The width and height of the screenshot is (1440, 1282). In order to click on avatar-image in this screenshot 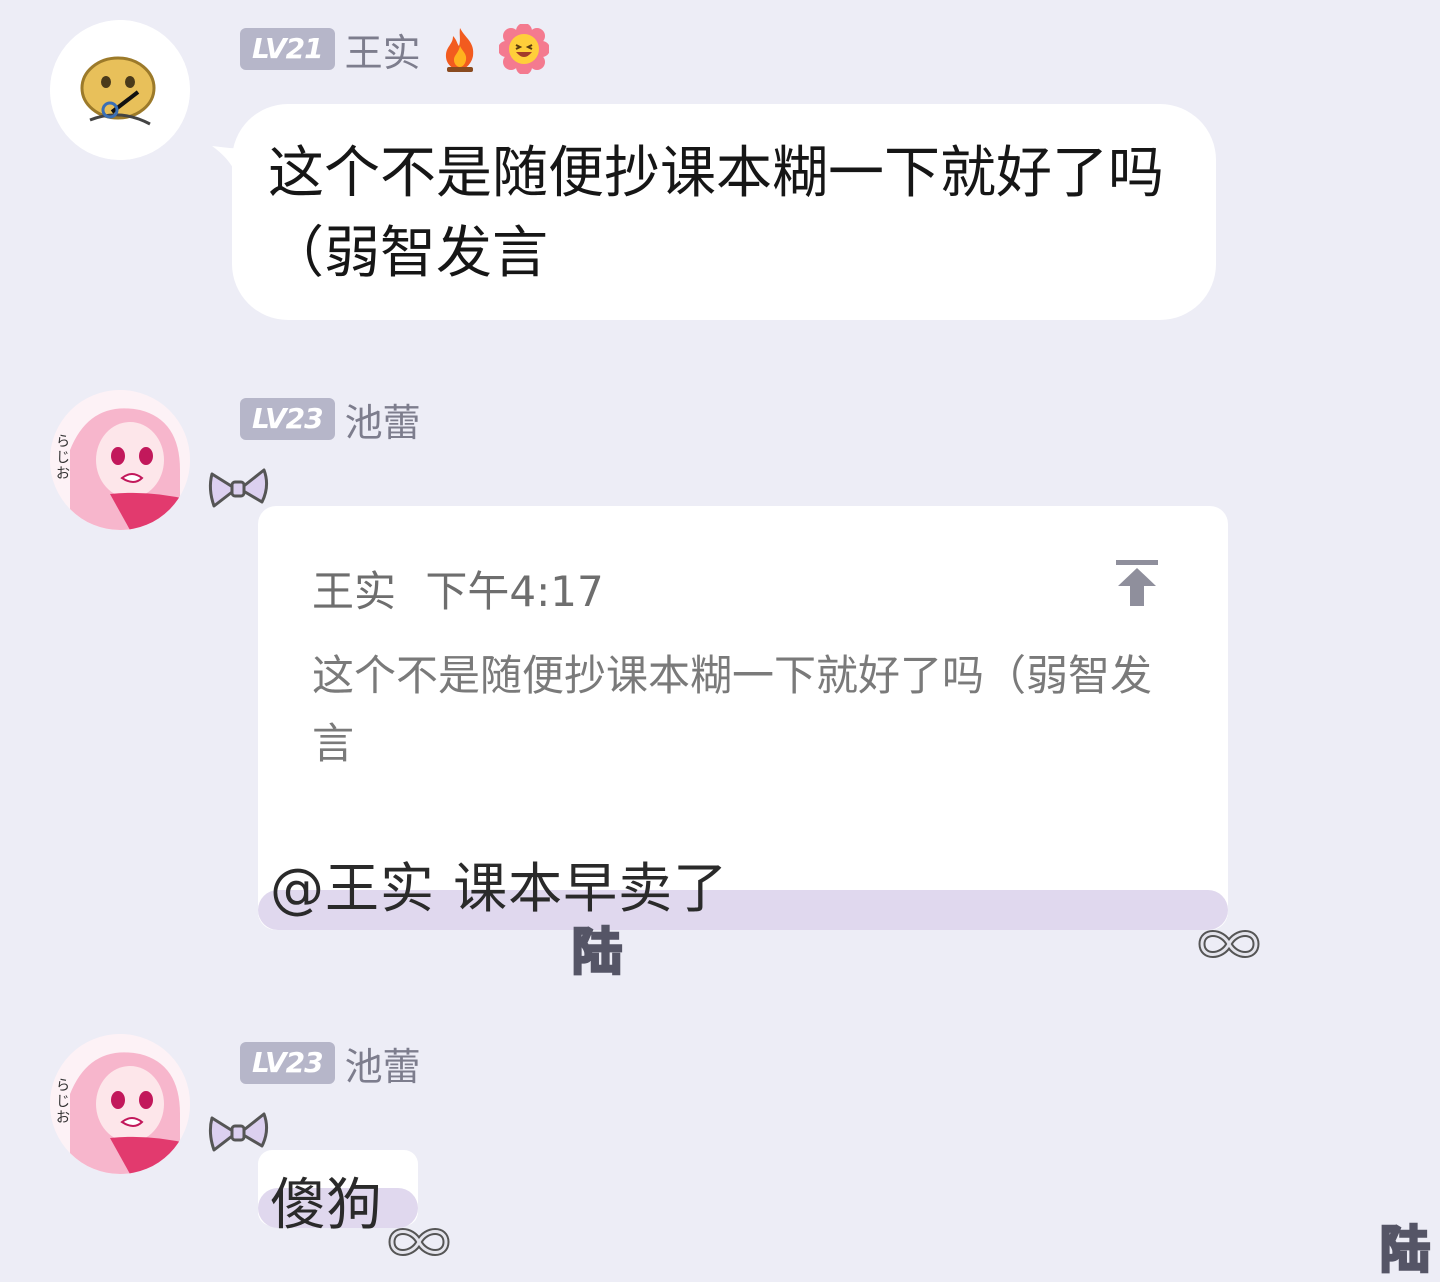, I will do `click(120, 90)`.